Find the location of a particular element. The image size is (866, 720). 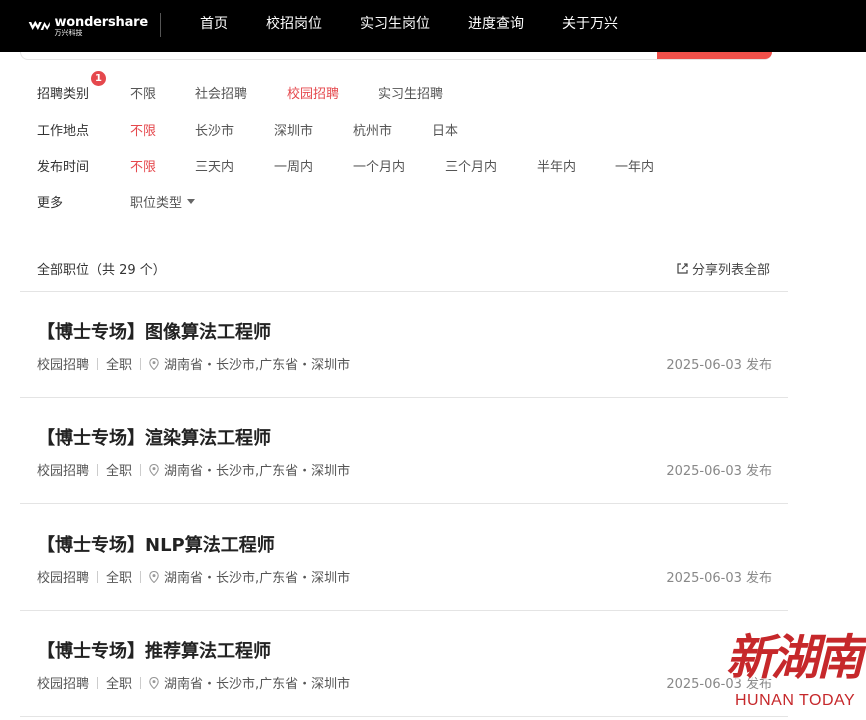

job-title: 【博士专场】图像算法工程师 is located at coordinates (404, 331).